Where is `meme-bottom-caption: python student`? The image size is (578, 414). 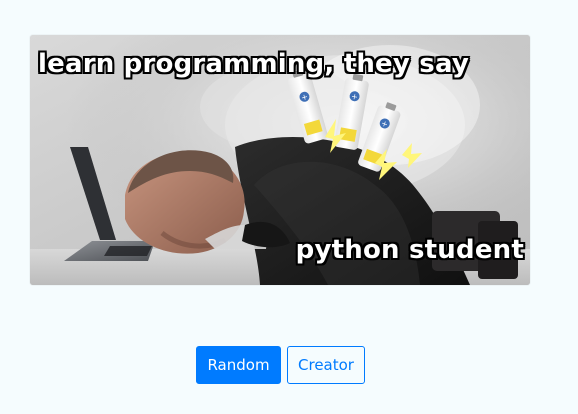
meme-bottom-caption: python student is located at coordinates (409, 250).